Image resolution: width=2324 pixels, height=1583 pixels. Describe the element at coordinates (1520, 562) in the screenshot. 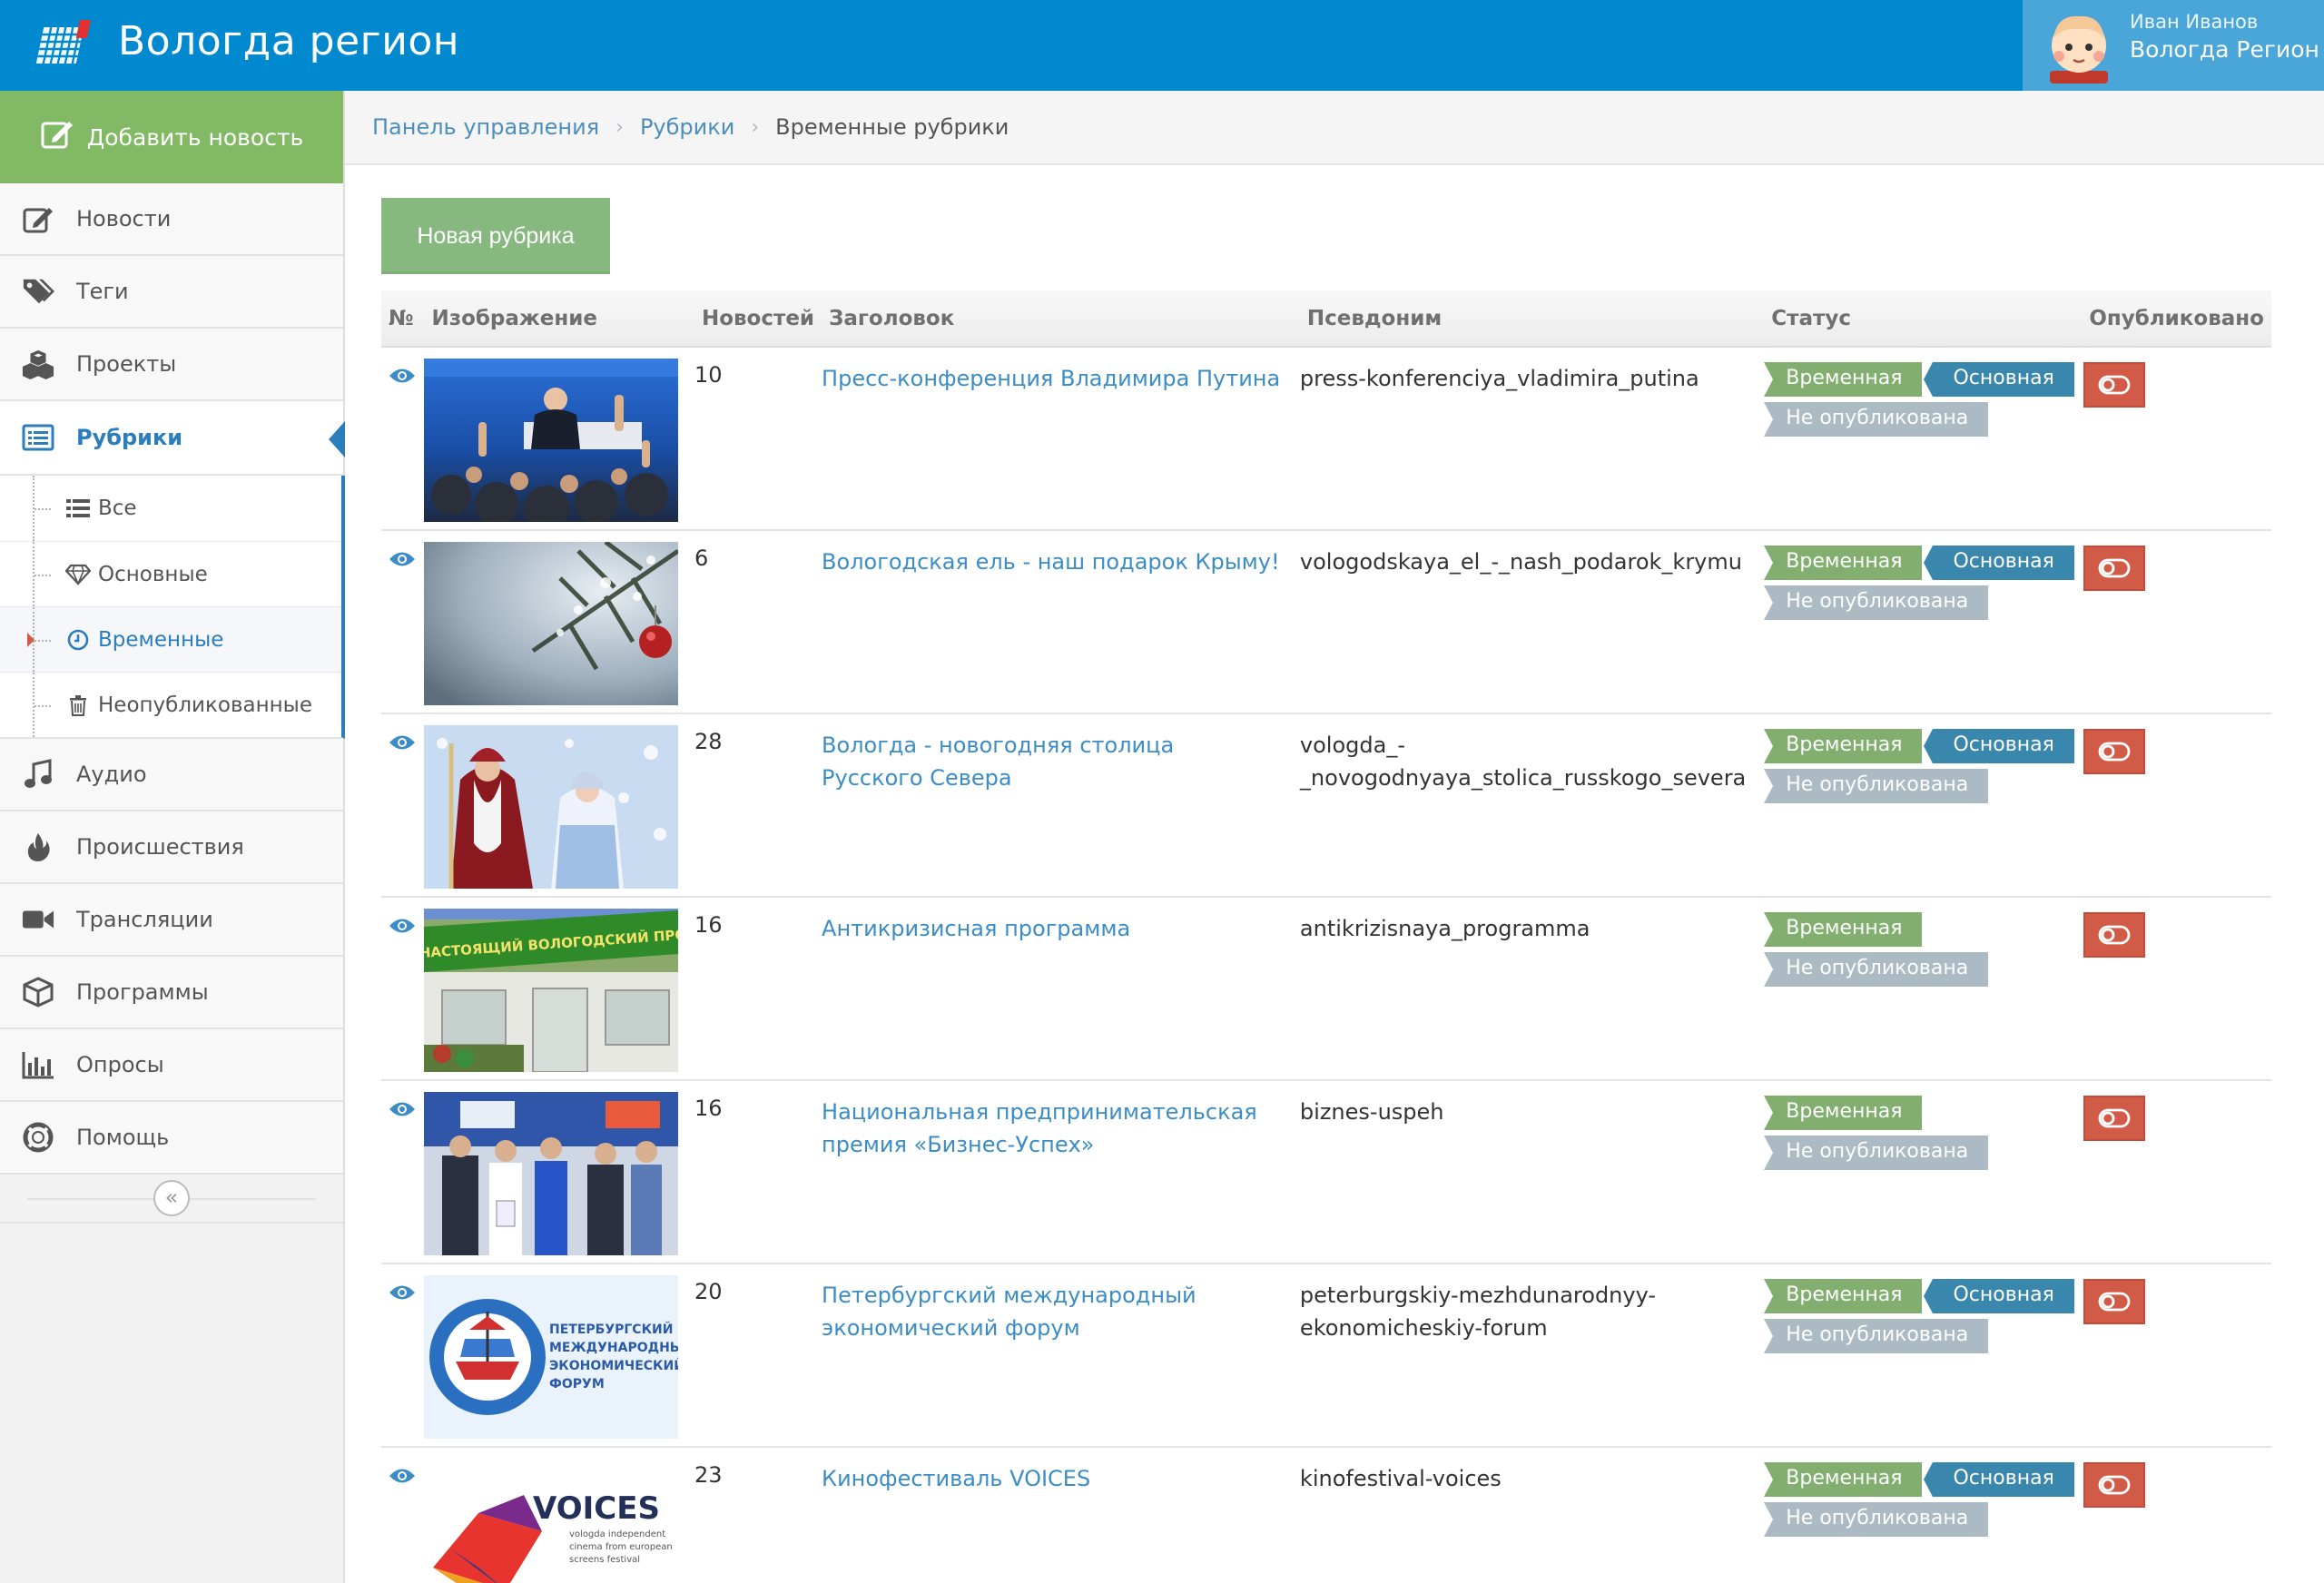

I see `rubric-alias: vologodskaya_el_-_nash_podarok_krymu` at that location.